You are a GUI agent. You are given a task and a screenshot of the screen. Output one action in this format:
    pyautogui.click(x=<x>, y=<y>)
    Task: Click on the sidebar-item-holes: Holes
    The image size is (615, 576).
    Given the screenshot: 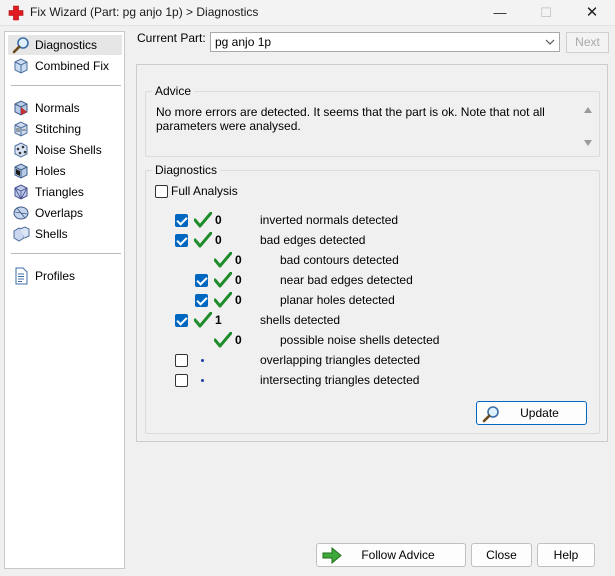 What is the action you would take?
    pyautogui.click(x=65, y=171)
    